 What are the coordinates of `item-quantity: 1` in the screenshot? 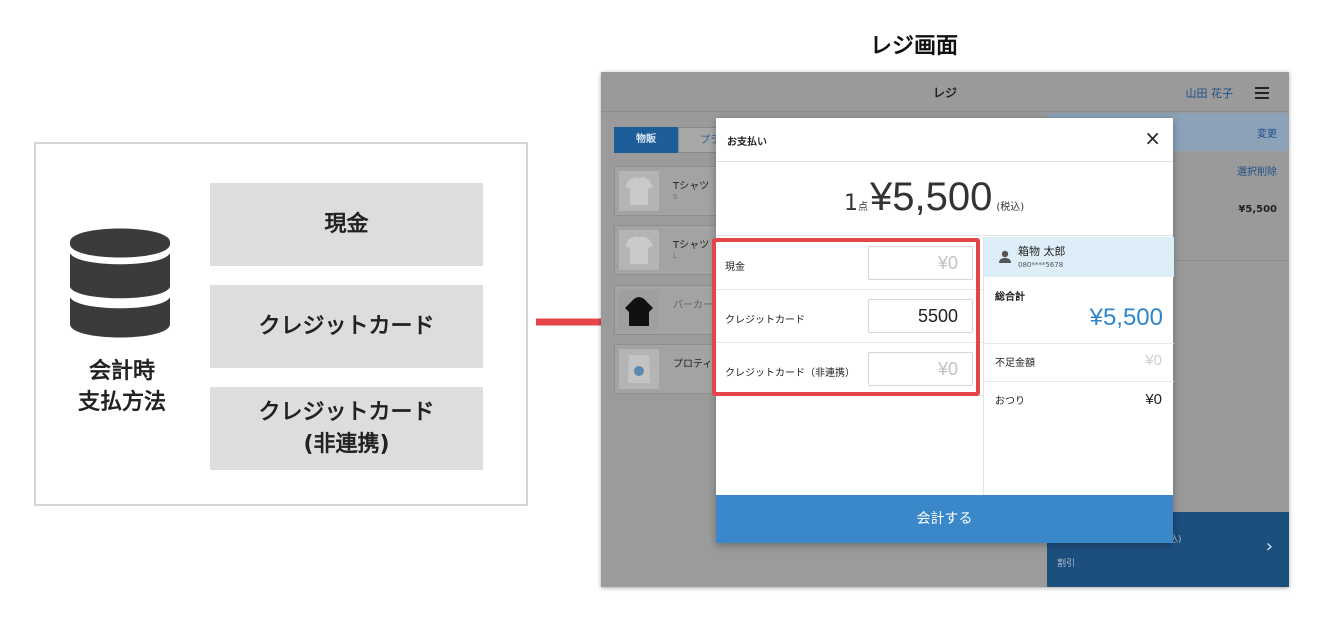 It's located at (851, 203).